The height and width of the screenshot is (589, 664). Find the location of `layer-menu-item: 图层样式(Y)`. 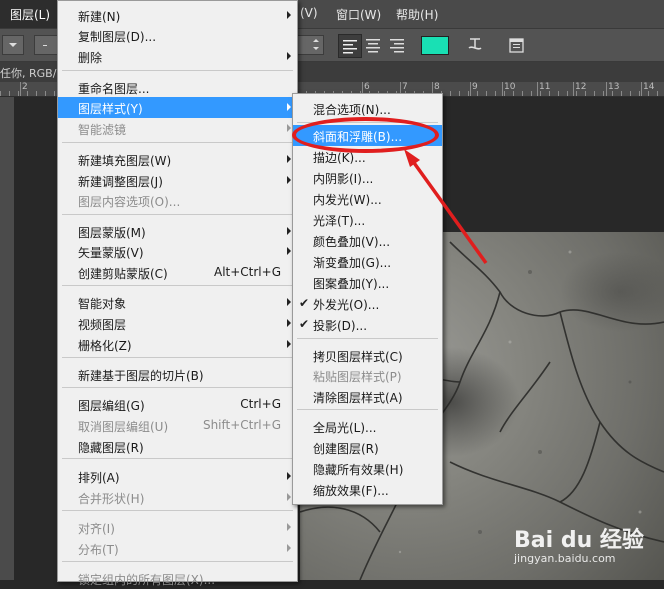

layer-menu-item: 图层样式(Y) is located at coordinates (177, 107).